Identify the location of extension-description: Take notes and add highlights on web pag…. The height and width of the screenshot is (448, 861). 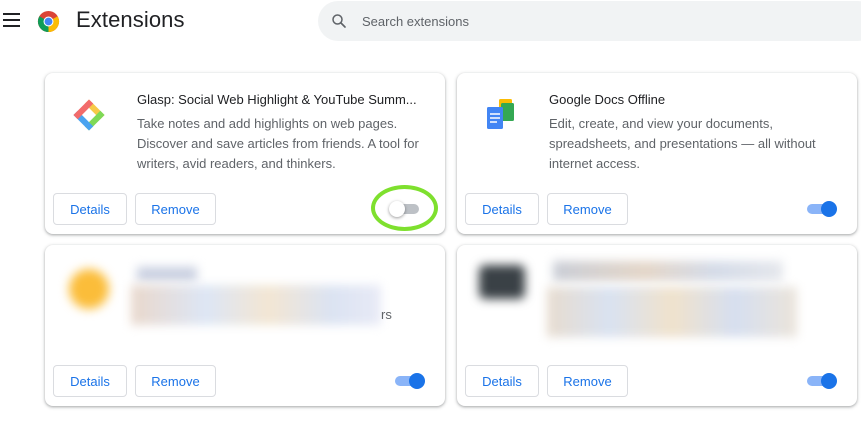
(278, 143).